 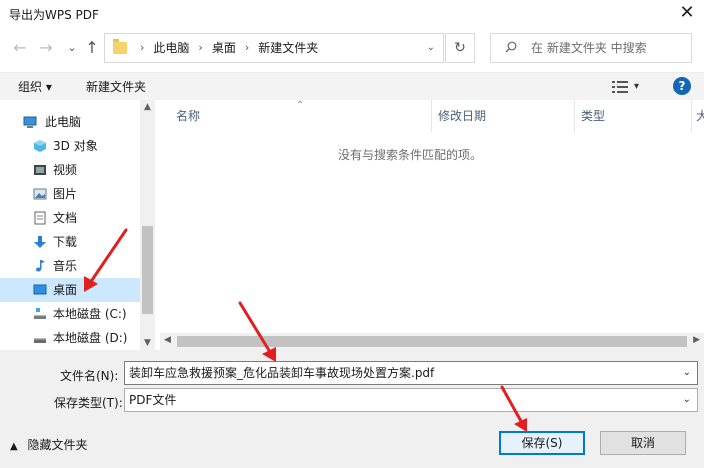 I want to click on save-type-value: PDF文件, so click(x=153, y=400).